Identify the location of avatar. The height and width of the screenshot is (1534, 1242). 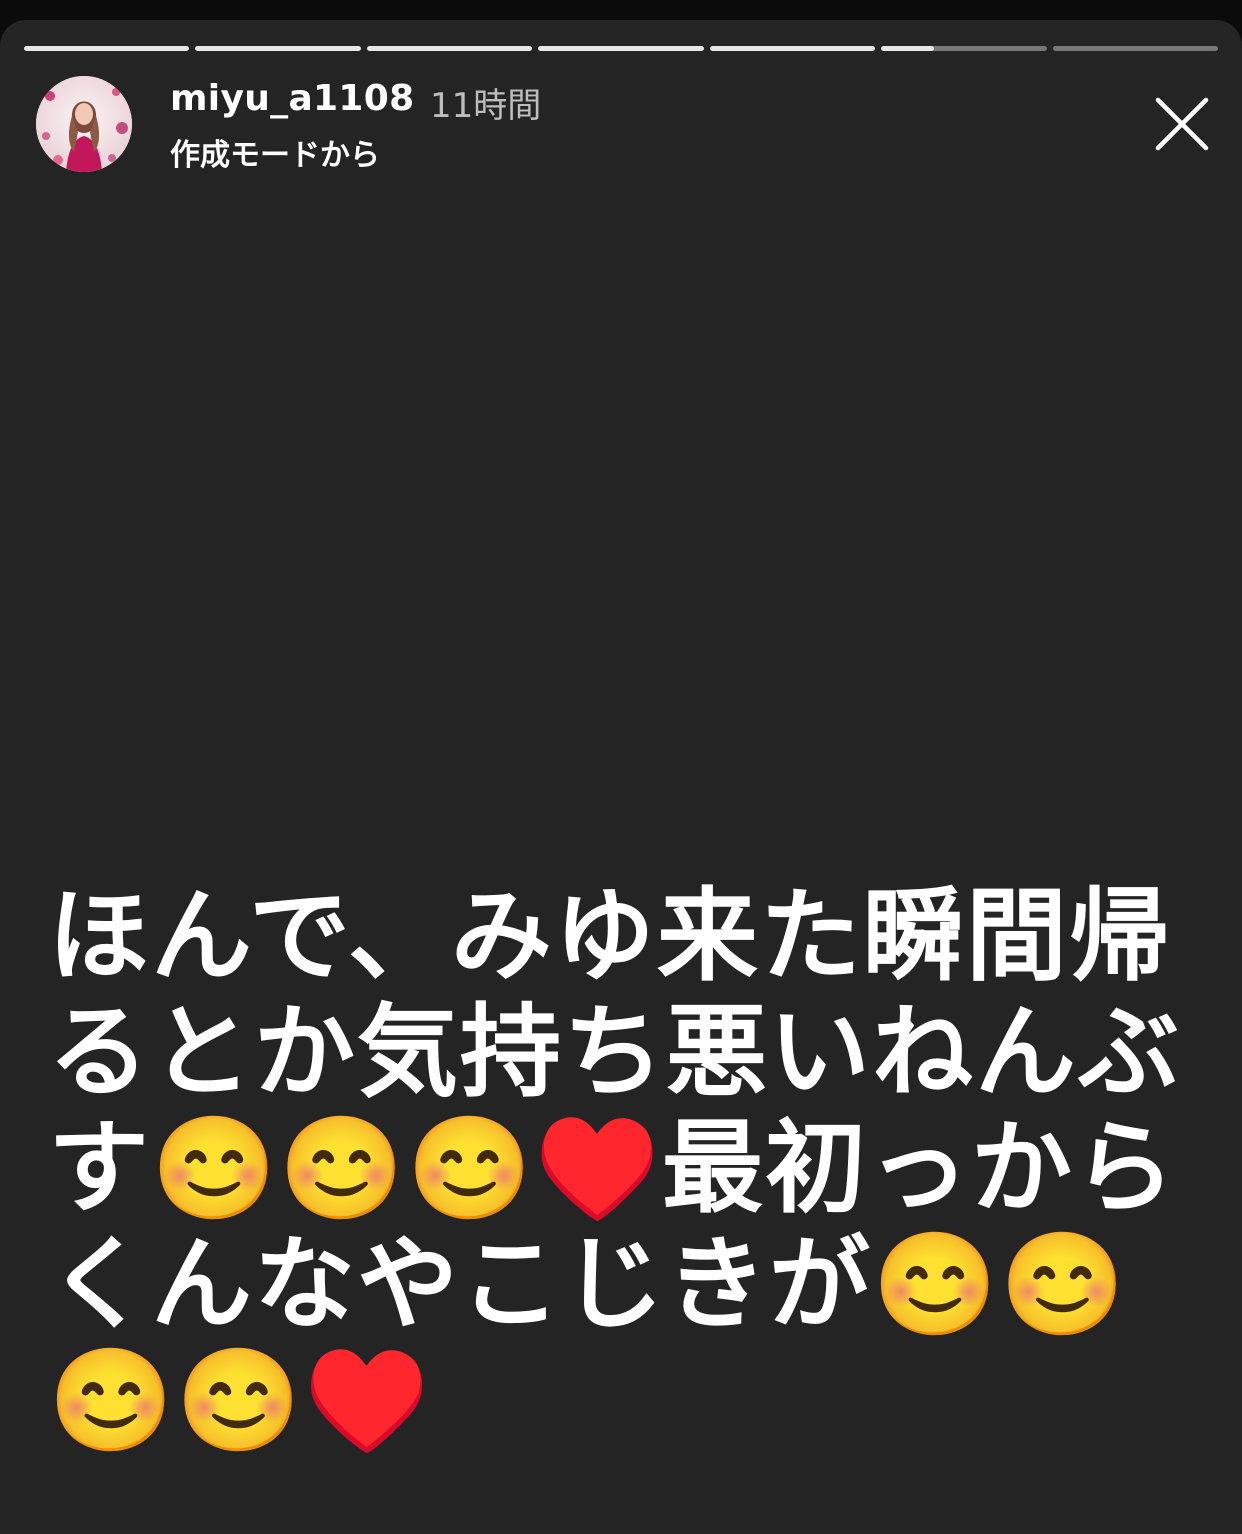
(84, 124).